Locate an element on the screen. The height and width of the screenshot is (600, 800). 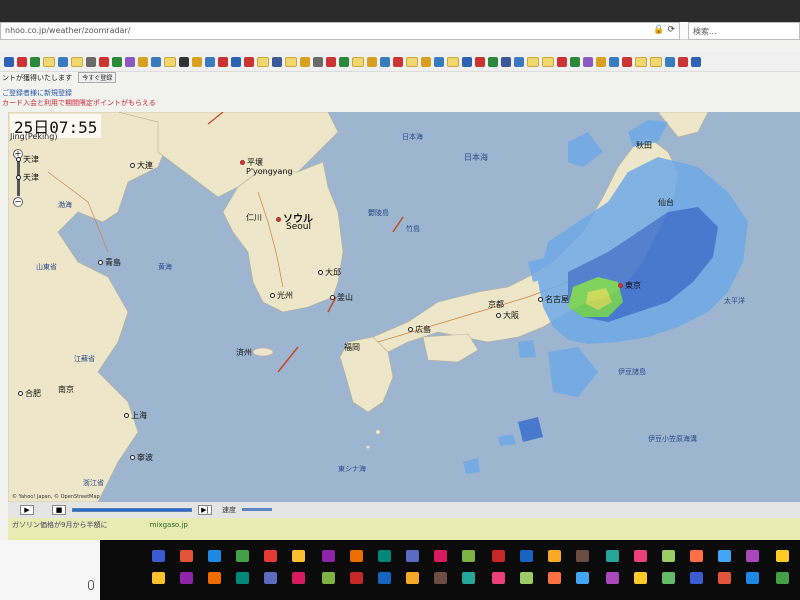
city-kyoto: 京都 is located at coordinates (496, 304).